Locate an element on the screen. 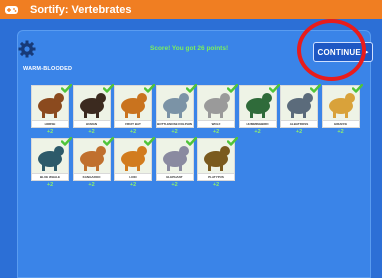  animal-label: KANGAROO is located at coordinates (91, 177).